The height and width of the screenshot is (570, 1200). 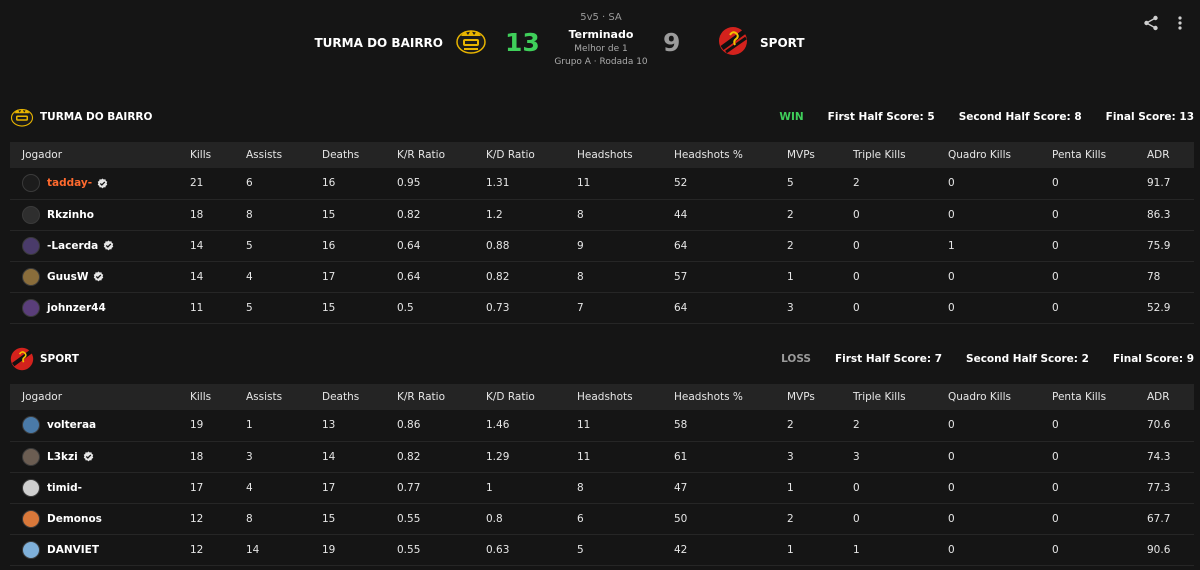 What do you see at coordinates (601, 62) in the screenshot?
I see `match-group-round: Grupo A · Rodada 10` at bounding box center [601, 62].